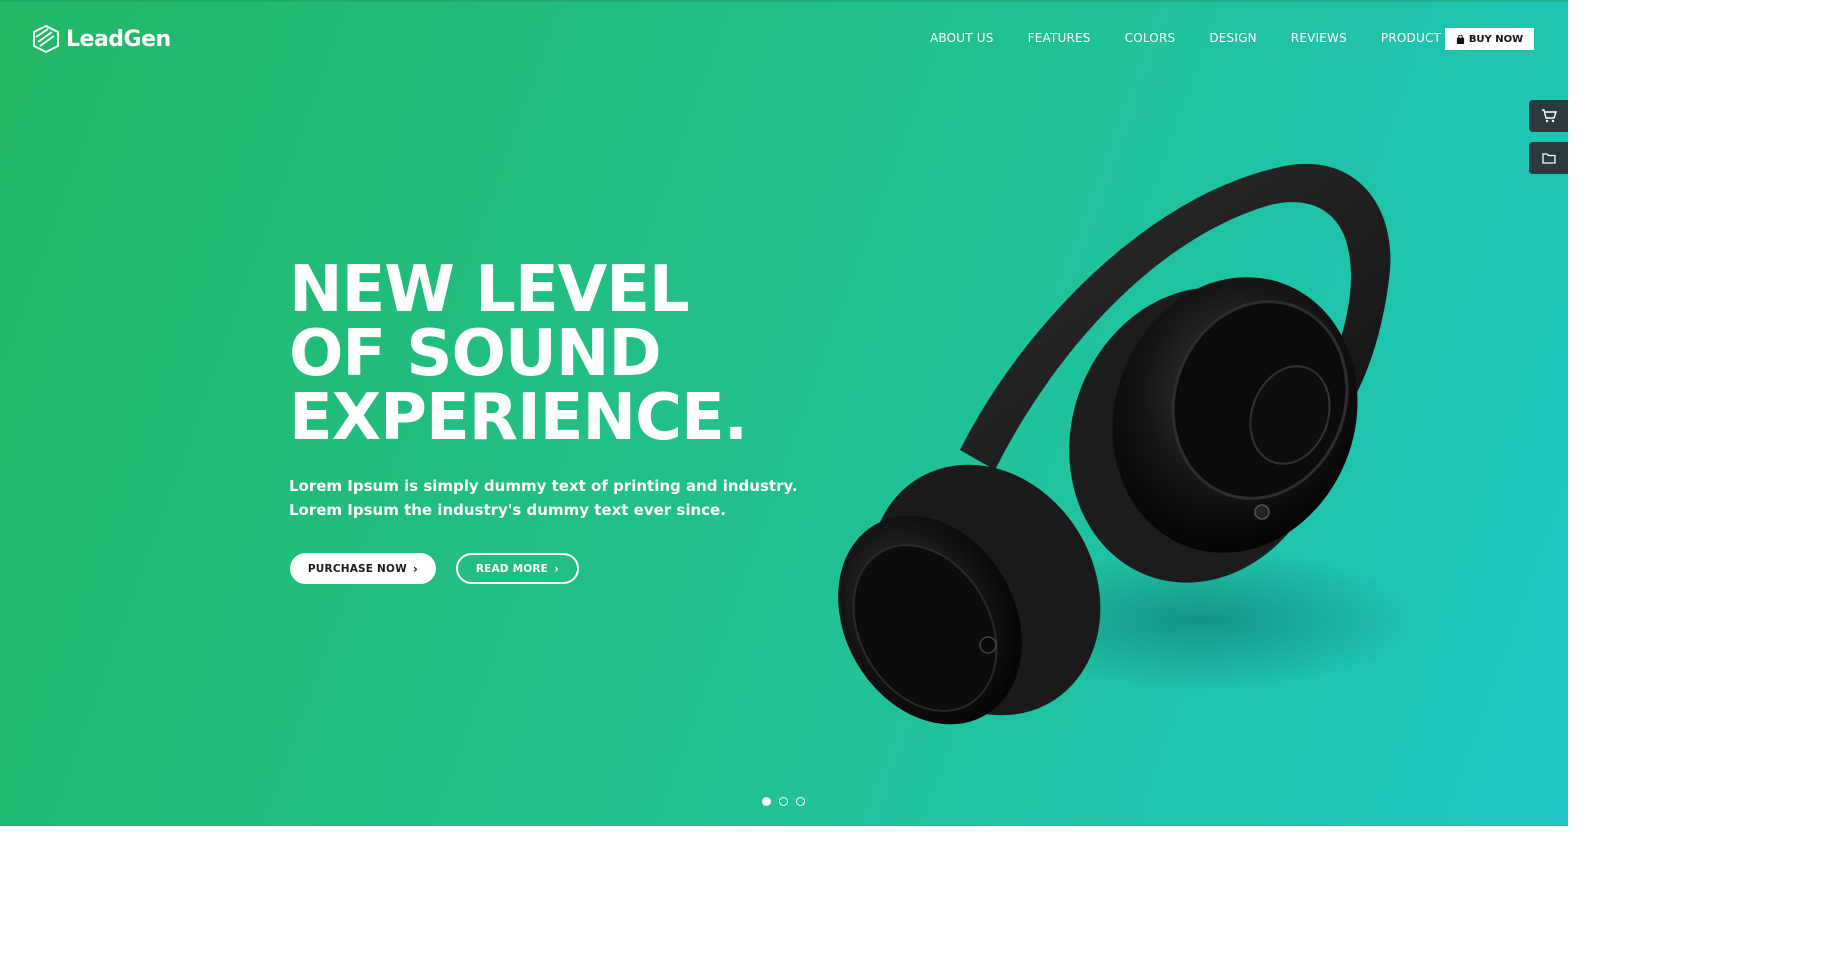 The height and width of the screenshot is (969, 1840). What do you see at coordinates (489, 290) in the screenshot?
I see `headline-line-1: NEW LEVEL` at bounding box center [489, 290].